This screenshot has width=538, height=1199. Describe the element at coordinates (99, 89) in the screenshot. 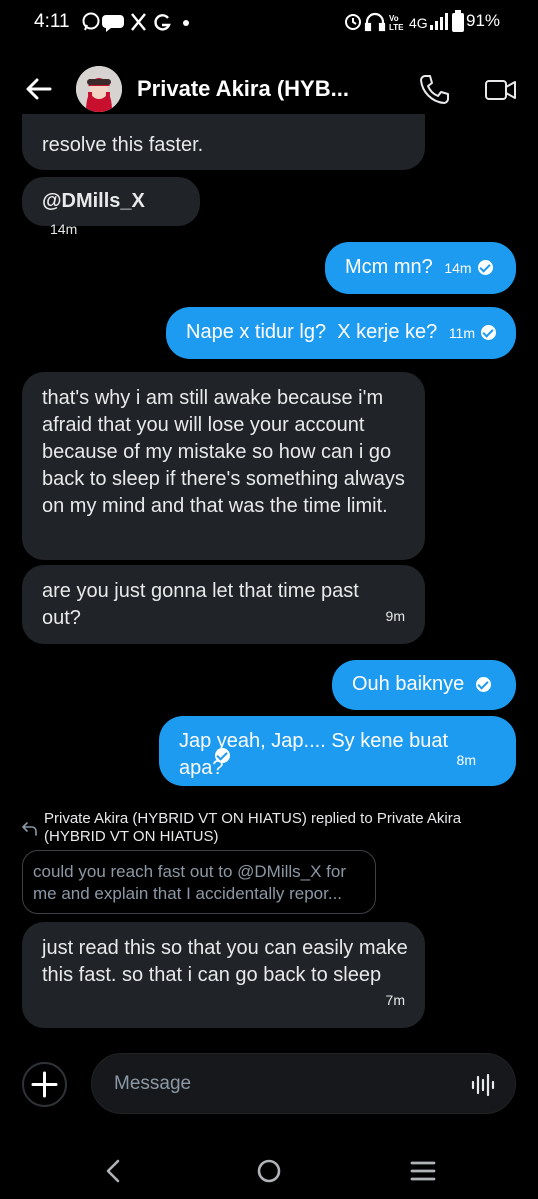

I see `avatar` at that location.